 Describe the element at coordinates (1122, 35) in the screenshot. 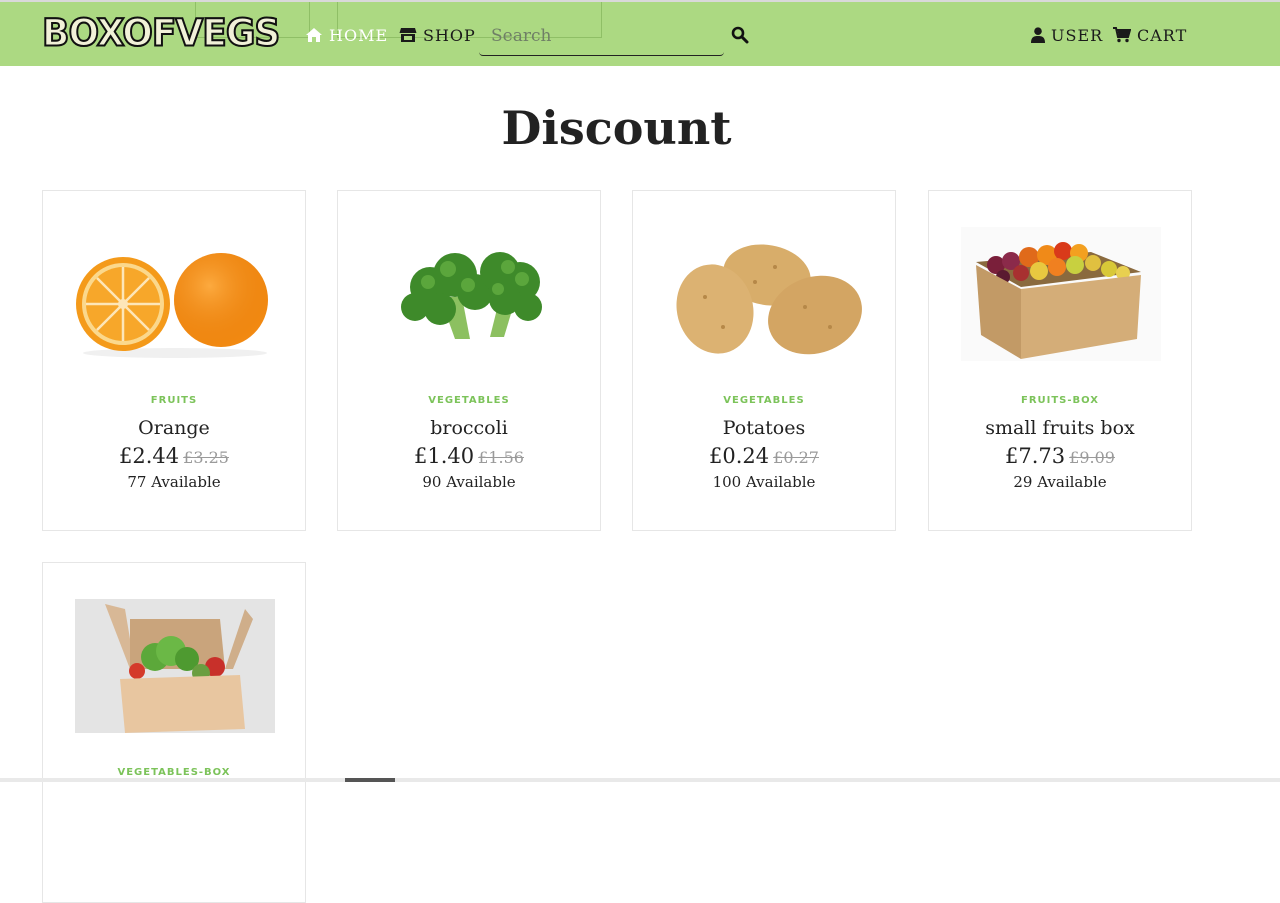

I see `cart-icon` at that location.